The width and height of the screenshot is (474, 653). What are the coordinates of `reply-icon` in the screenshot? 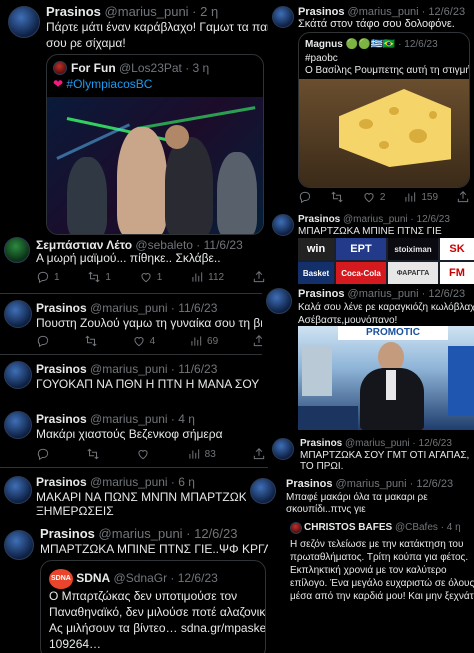 It's located at (43, 277).